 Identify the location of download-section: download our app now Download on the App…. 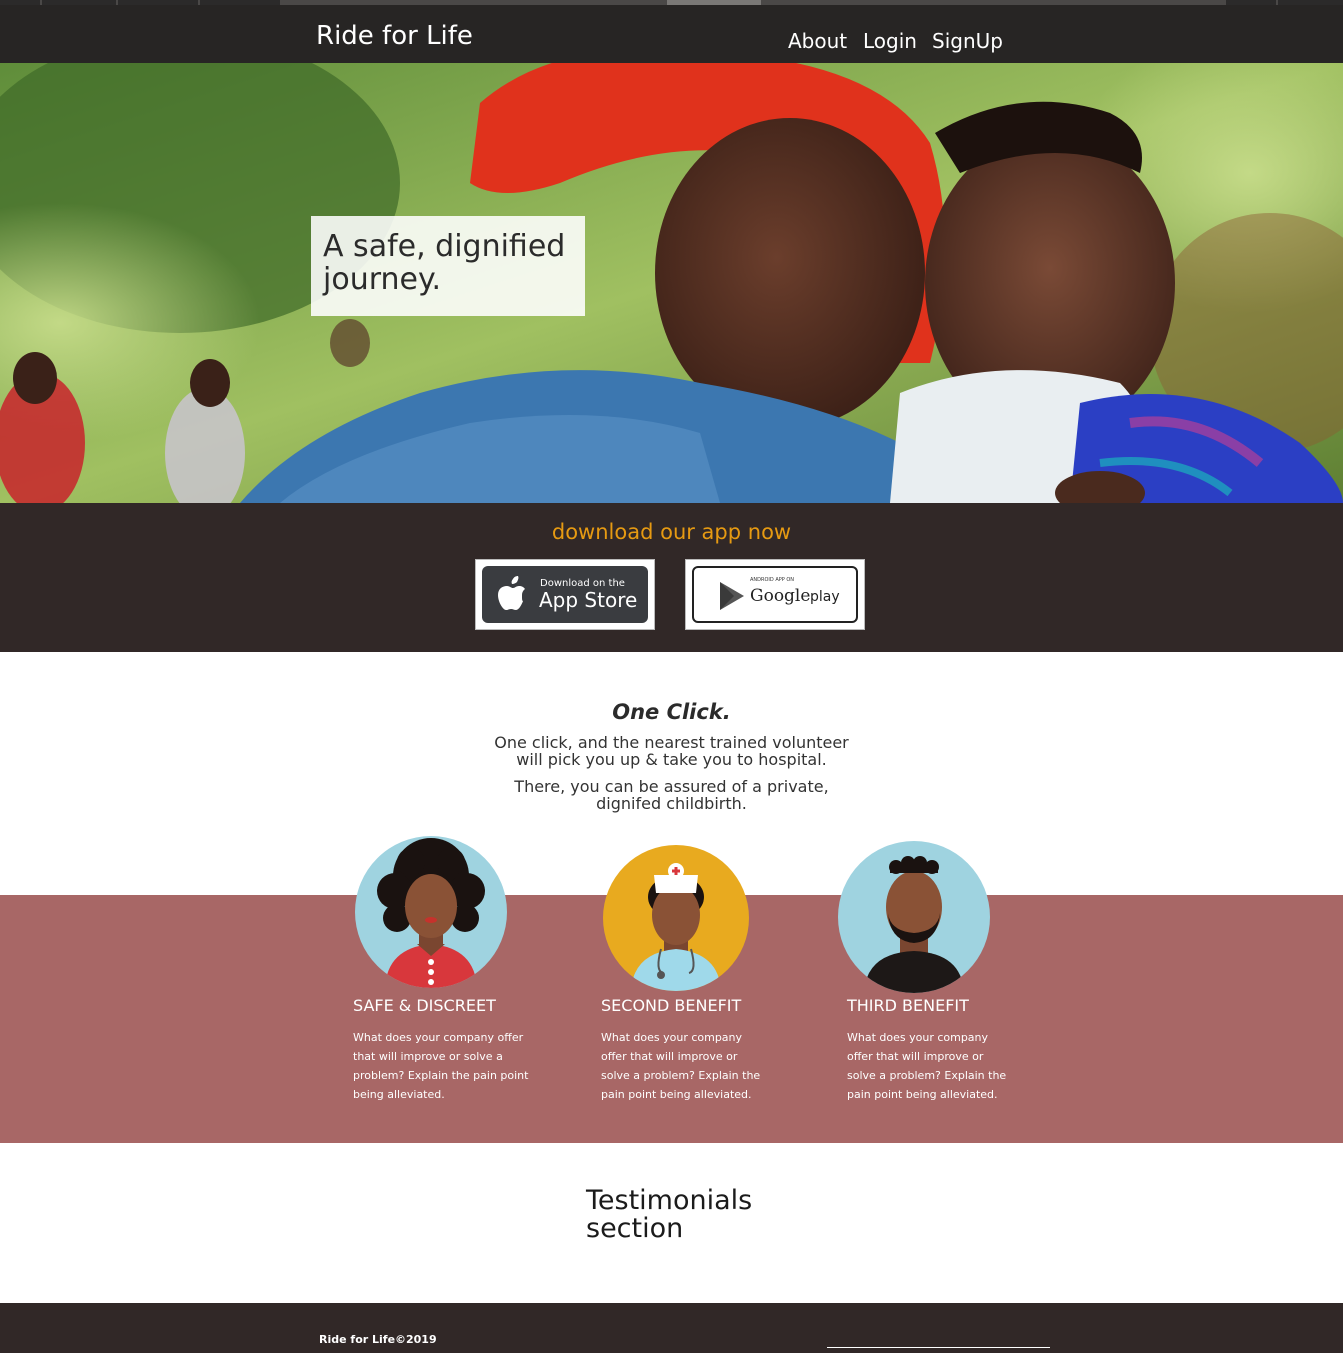
(671, 577).